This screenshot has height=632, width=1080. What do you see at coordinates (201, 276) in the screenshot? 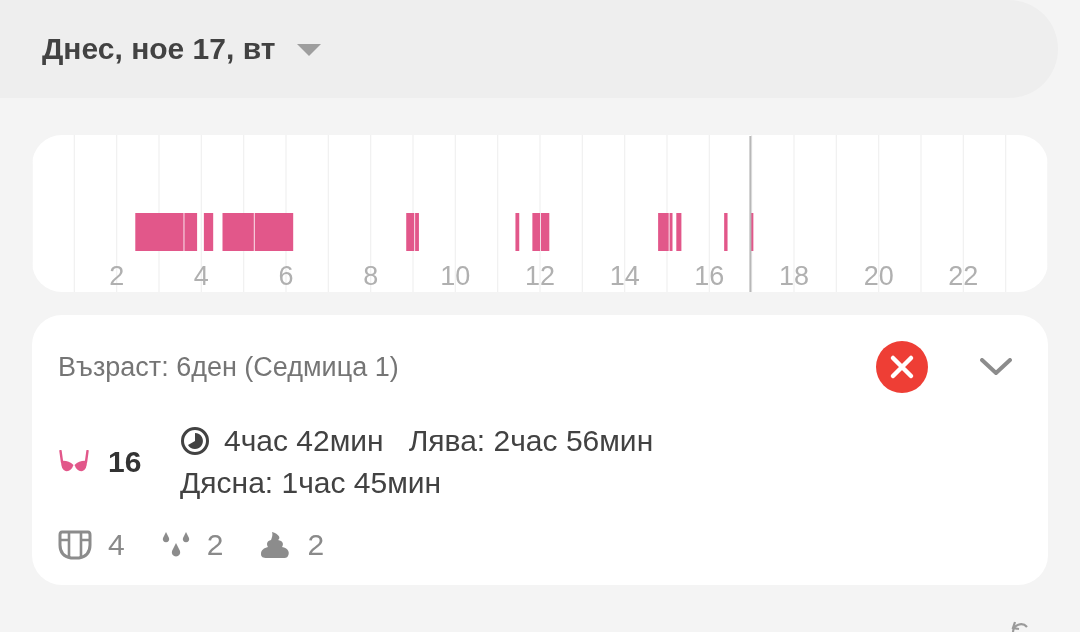
I see `hour-label: 4` at bounding box center [201, 276].